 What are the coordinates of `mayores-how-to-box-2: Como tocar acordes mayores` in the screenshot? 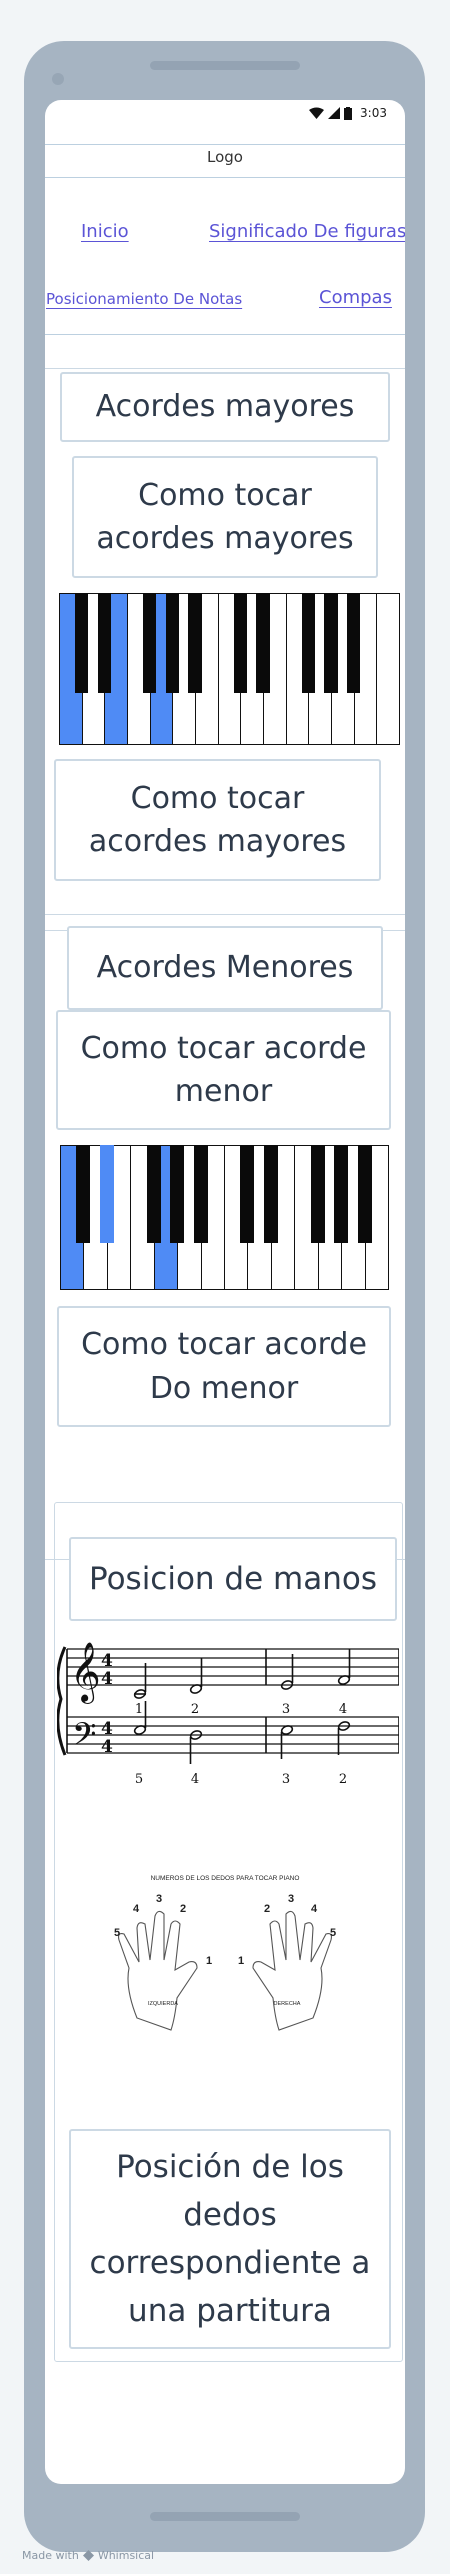 It's located at (217, 820).